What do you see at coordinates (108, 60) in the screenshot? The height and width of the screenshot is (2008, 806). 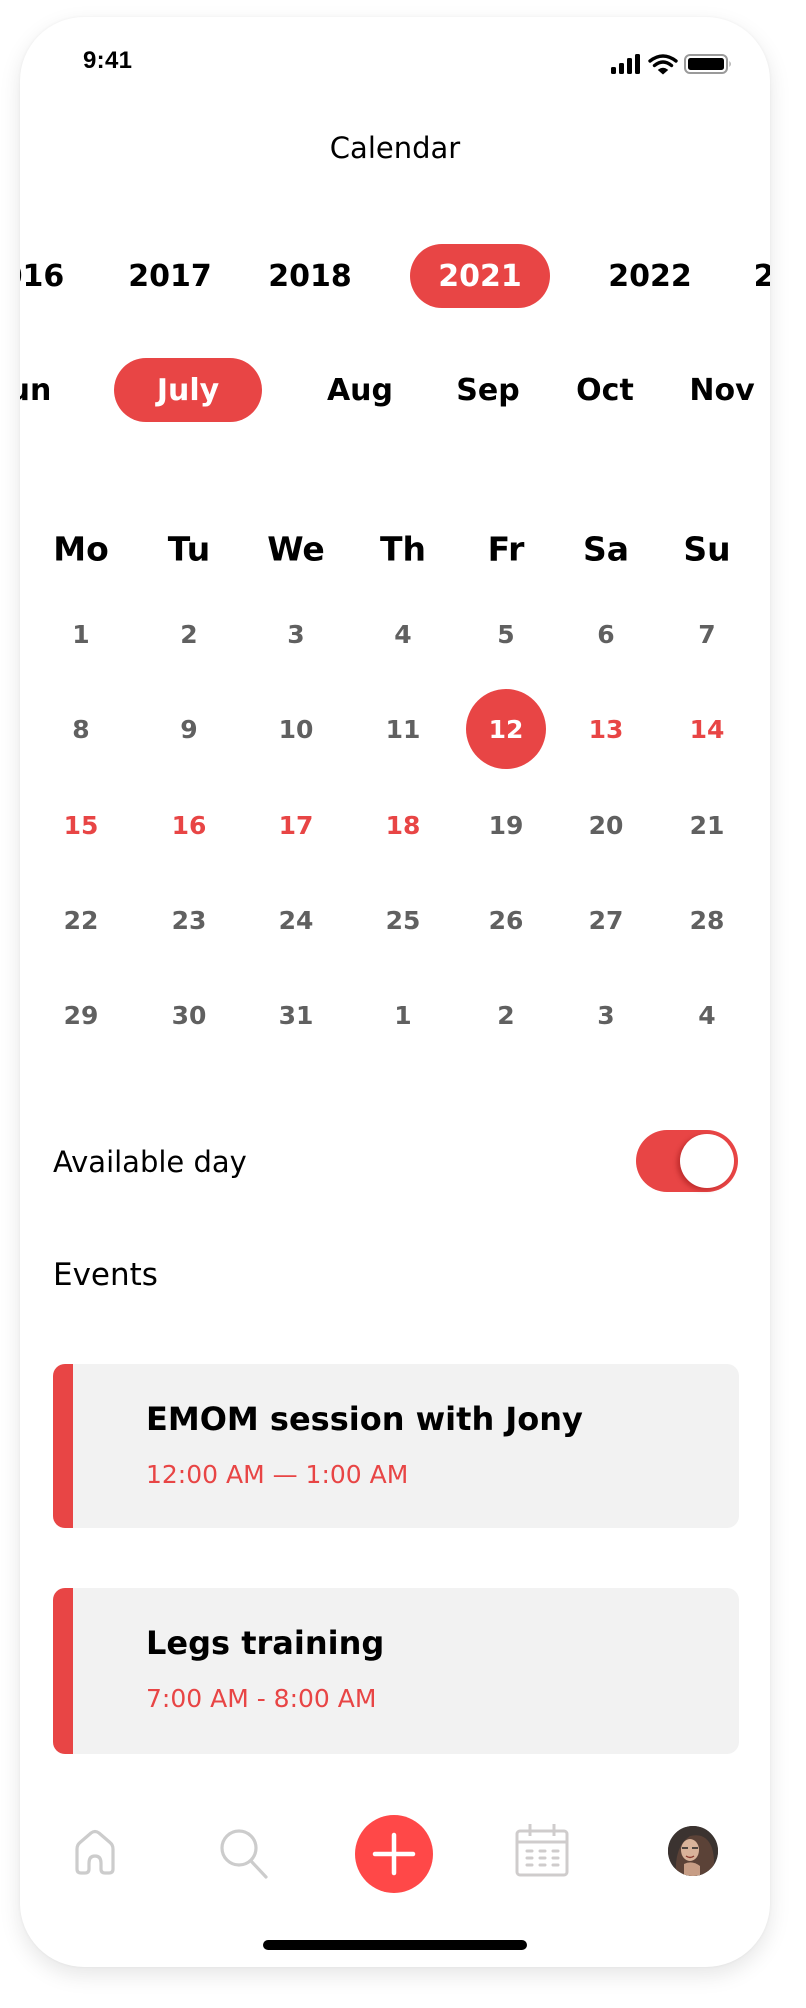 I see `status-time: 9:41` at bounding box center [108, 60].